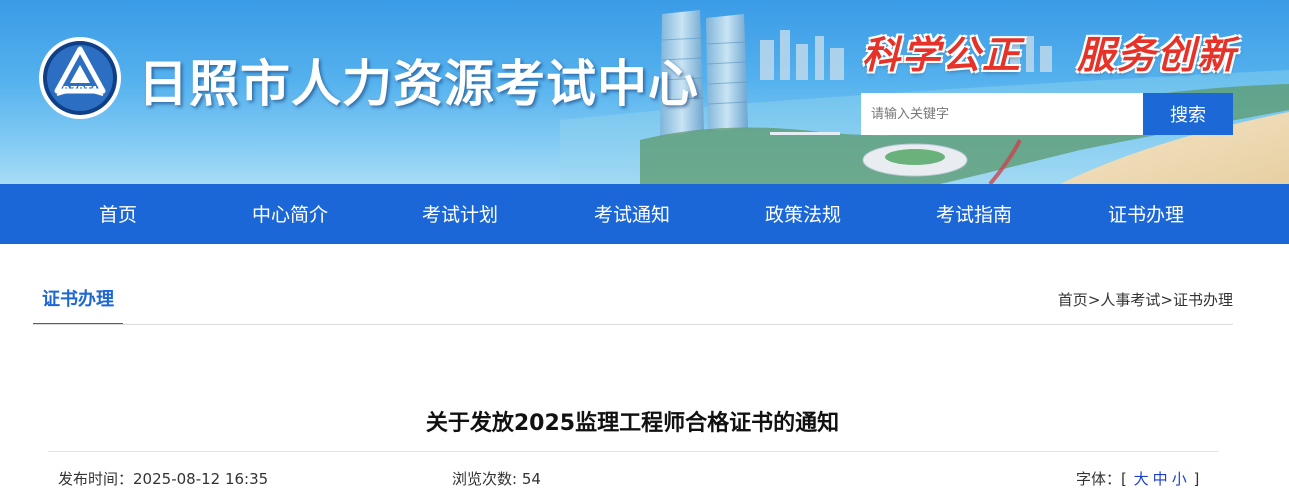 This screenshot has width=1289, height=497. Describe the element at coordinates (974, 214) in the screenshot. I see `nav-item-exam-guide: 考试指南` at that location.